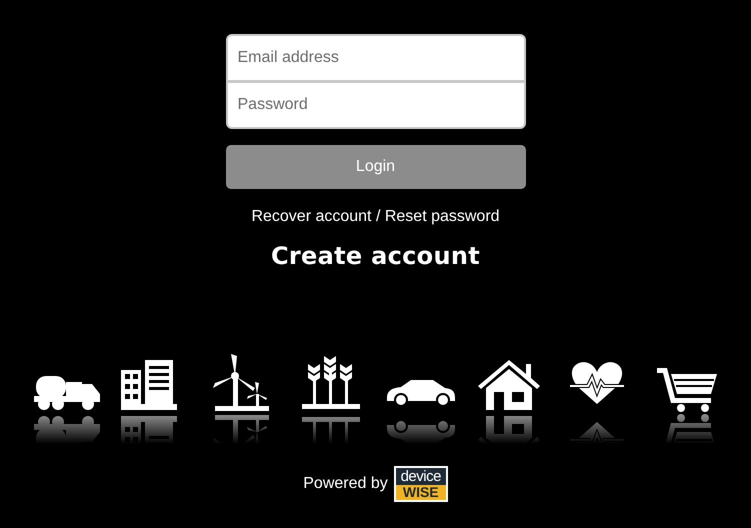 The image size is (751, 528). I want to click on email-field: Email address, so click(376, 58).